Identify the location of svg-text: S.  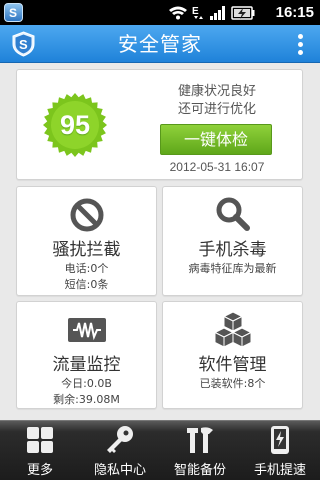
(13, 13).